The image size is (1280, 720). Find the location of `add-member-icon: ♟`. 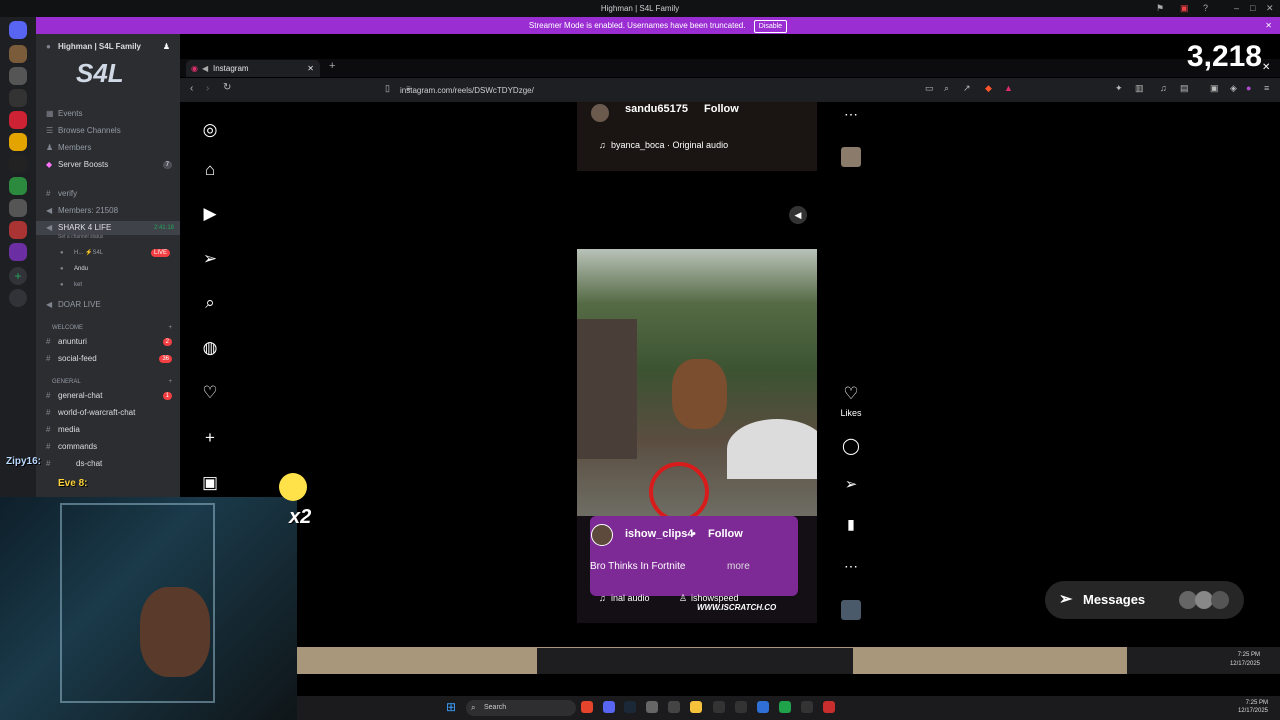

add-member-icon: ♟ is located at coordinates (166, 47).